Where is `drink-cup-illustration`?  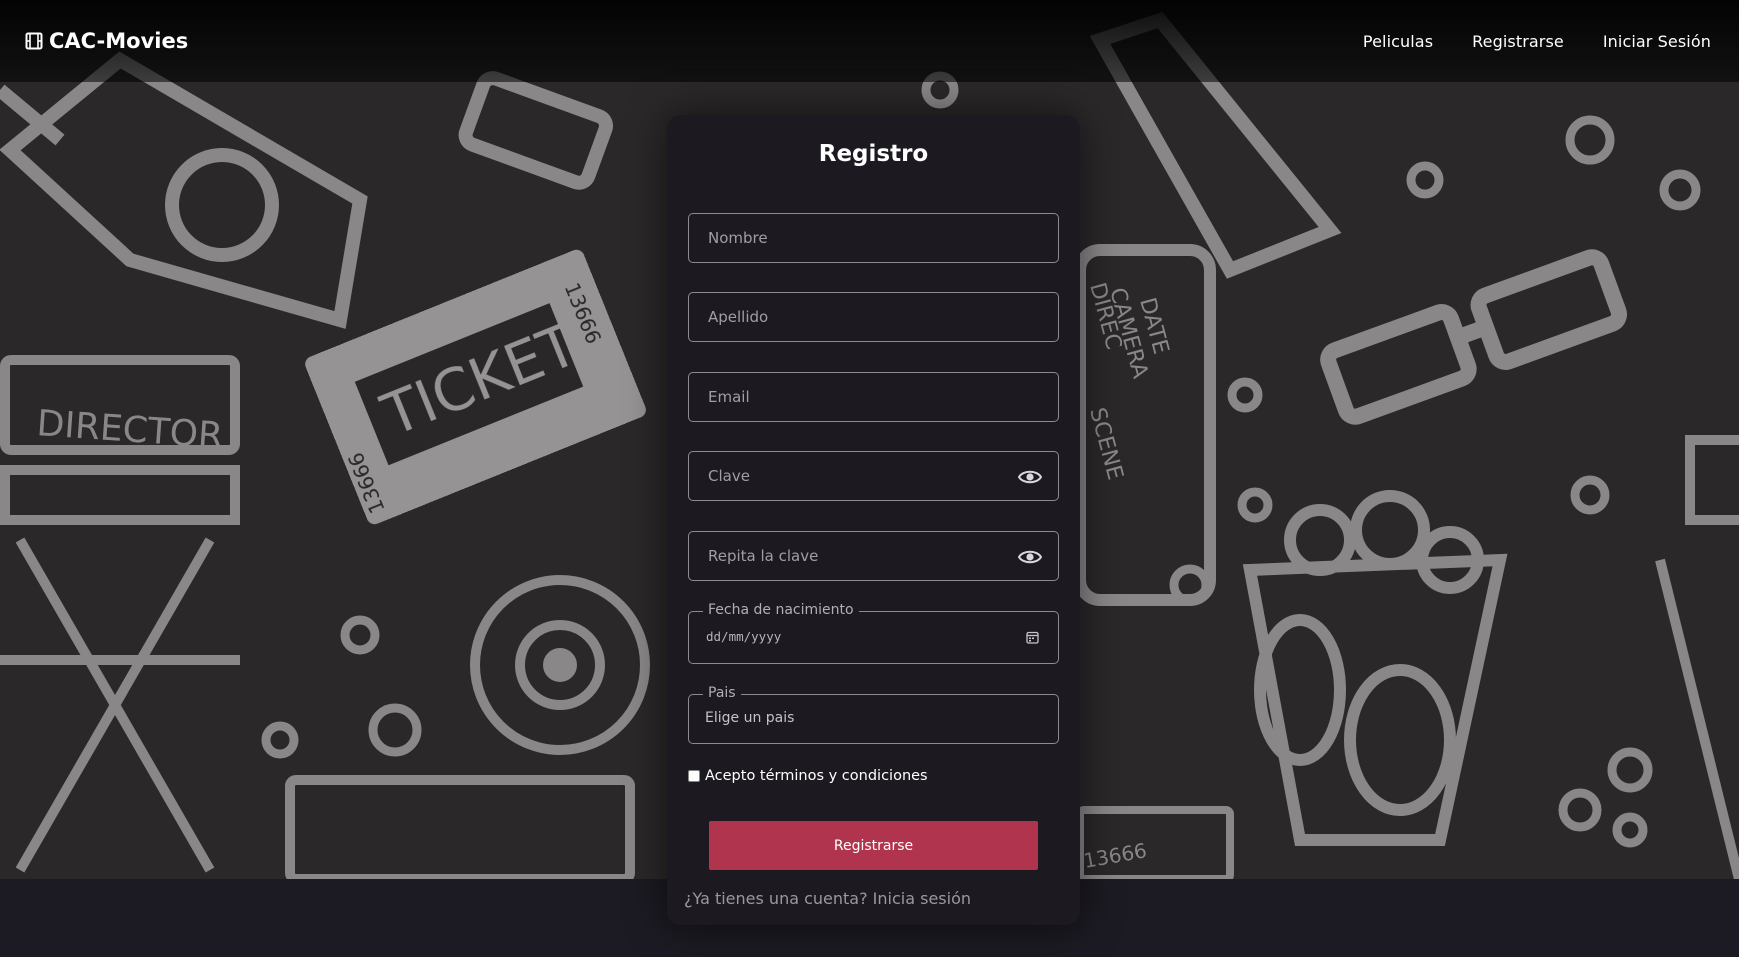 drink-cup-illustration is located at coordinates (184, 190).